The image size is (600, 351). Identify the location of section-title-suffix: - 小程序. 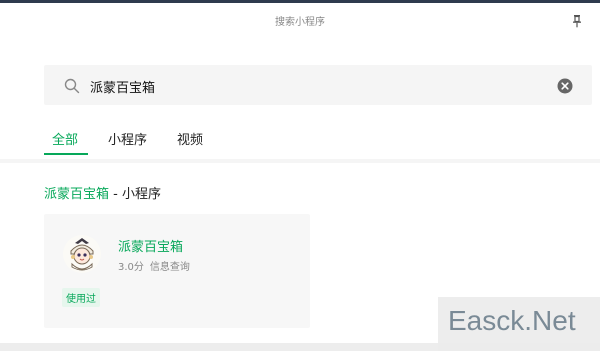
(135, 194).